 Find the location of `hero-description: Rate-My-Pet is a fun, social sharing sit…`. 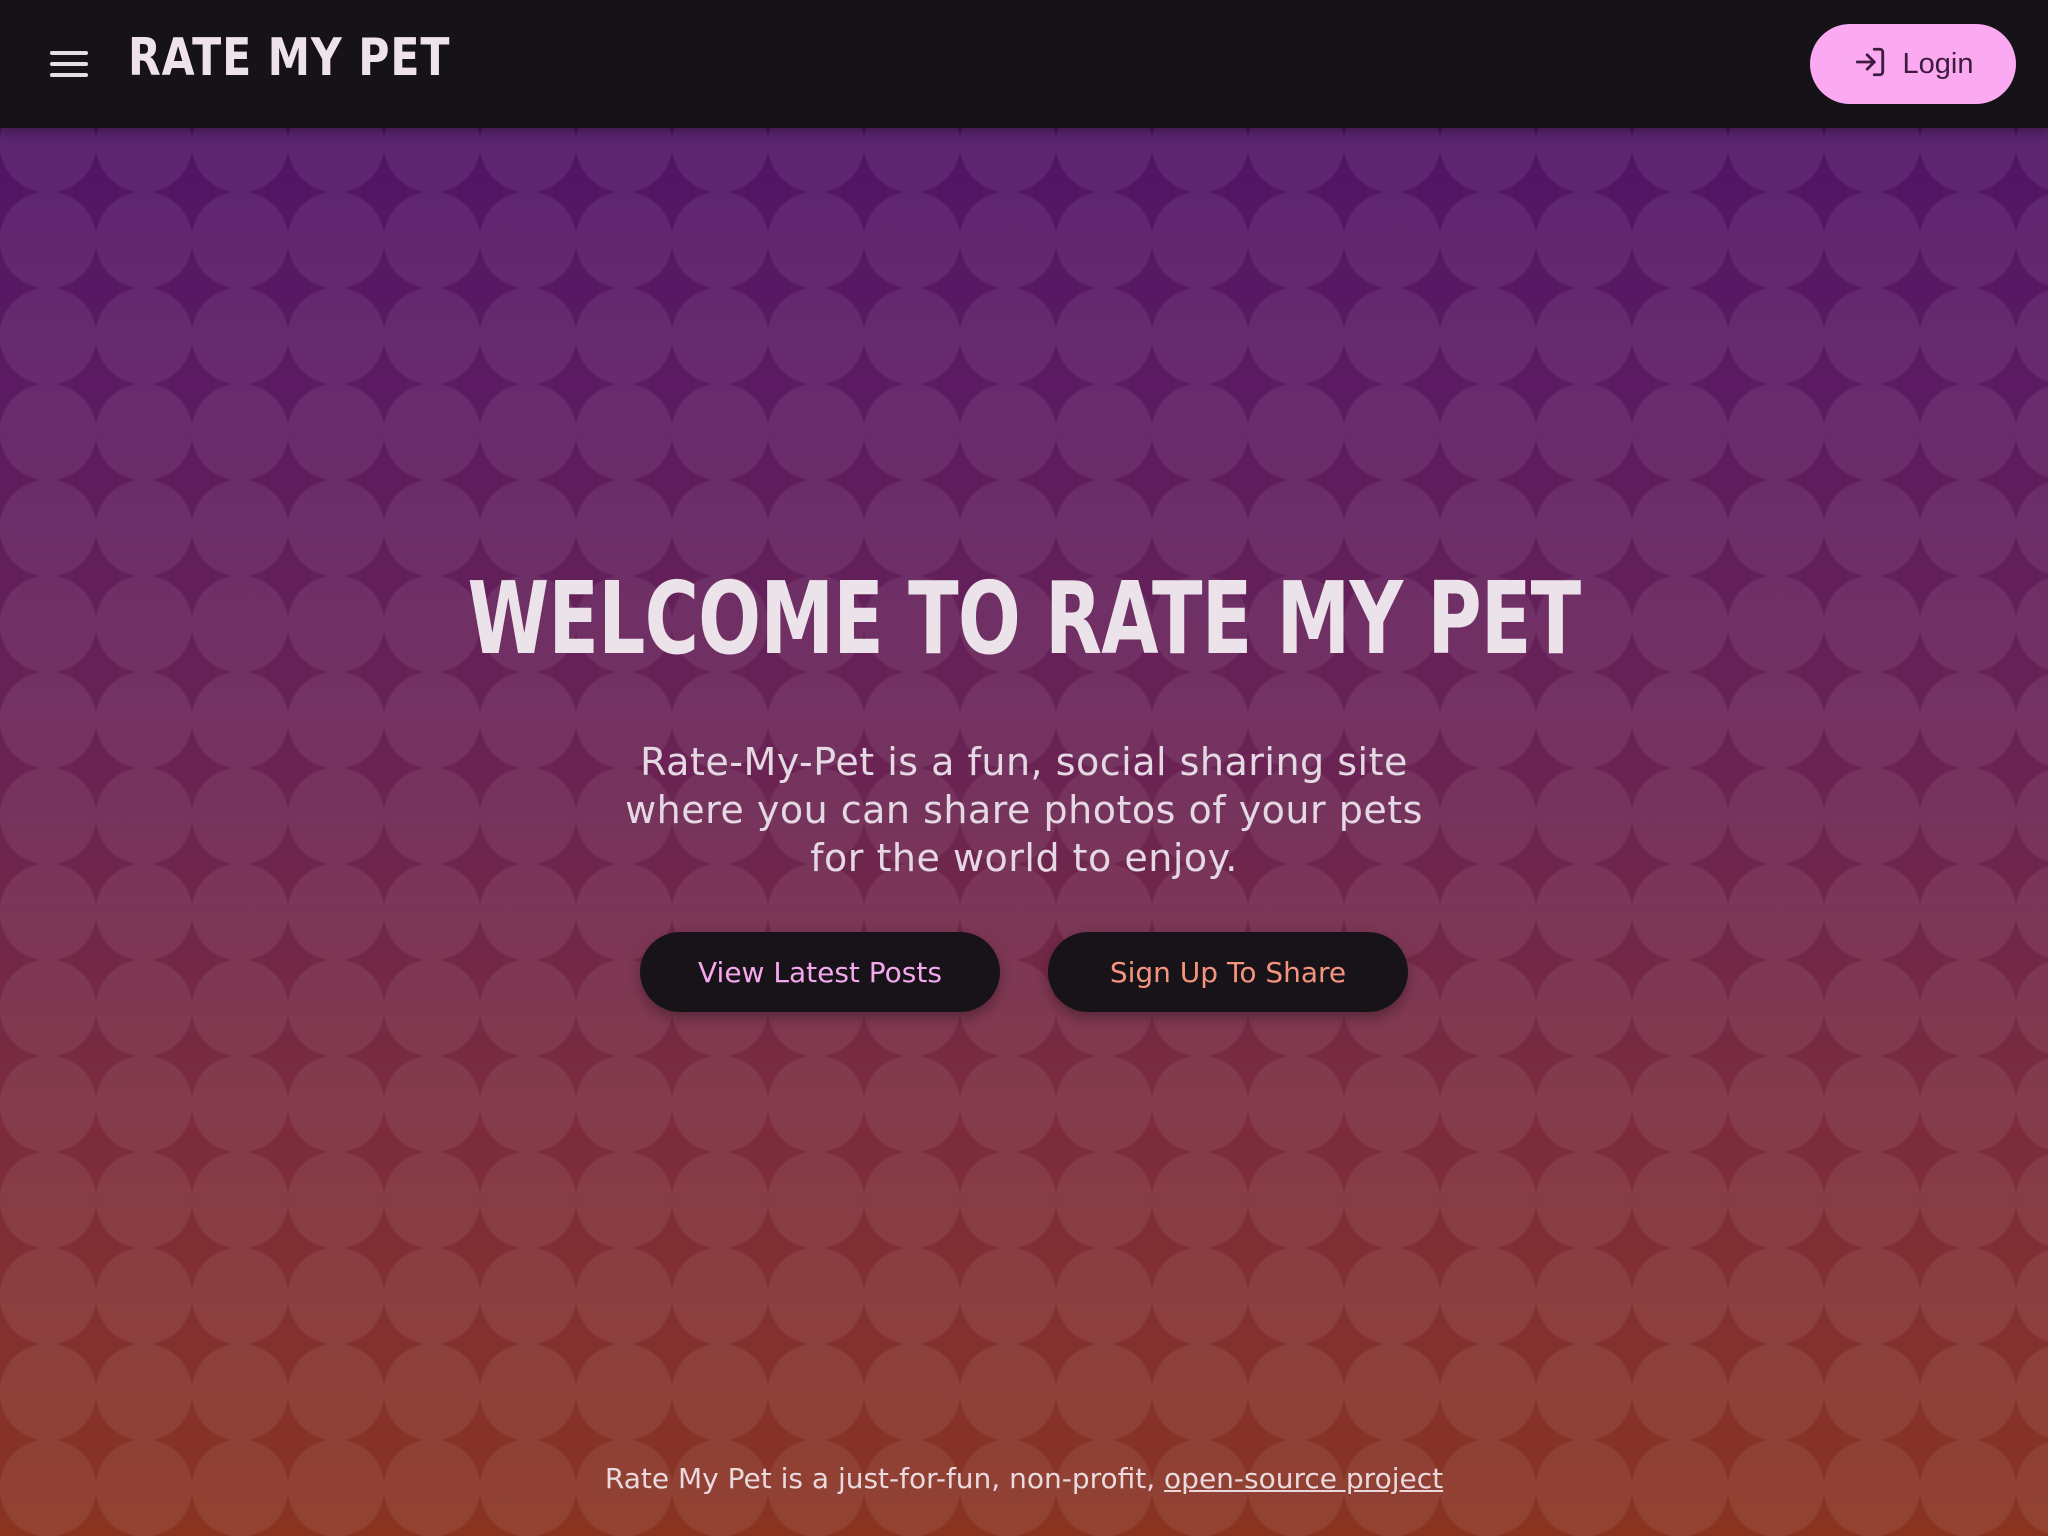

hero-description: Rate-My-Pet is a fun, social sharing sit… is located at coordinates (1024, 810).